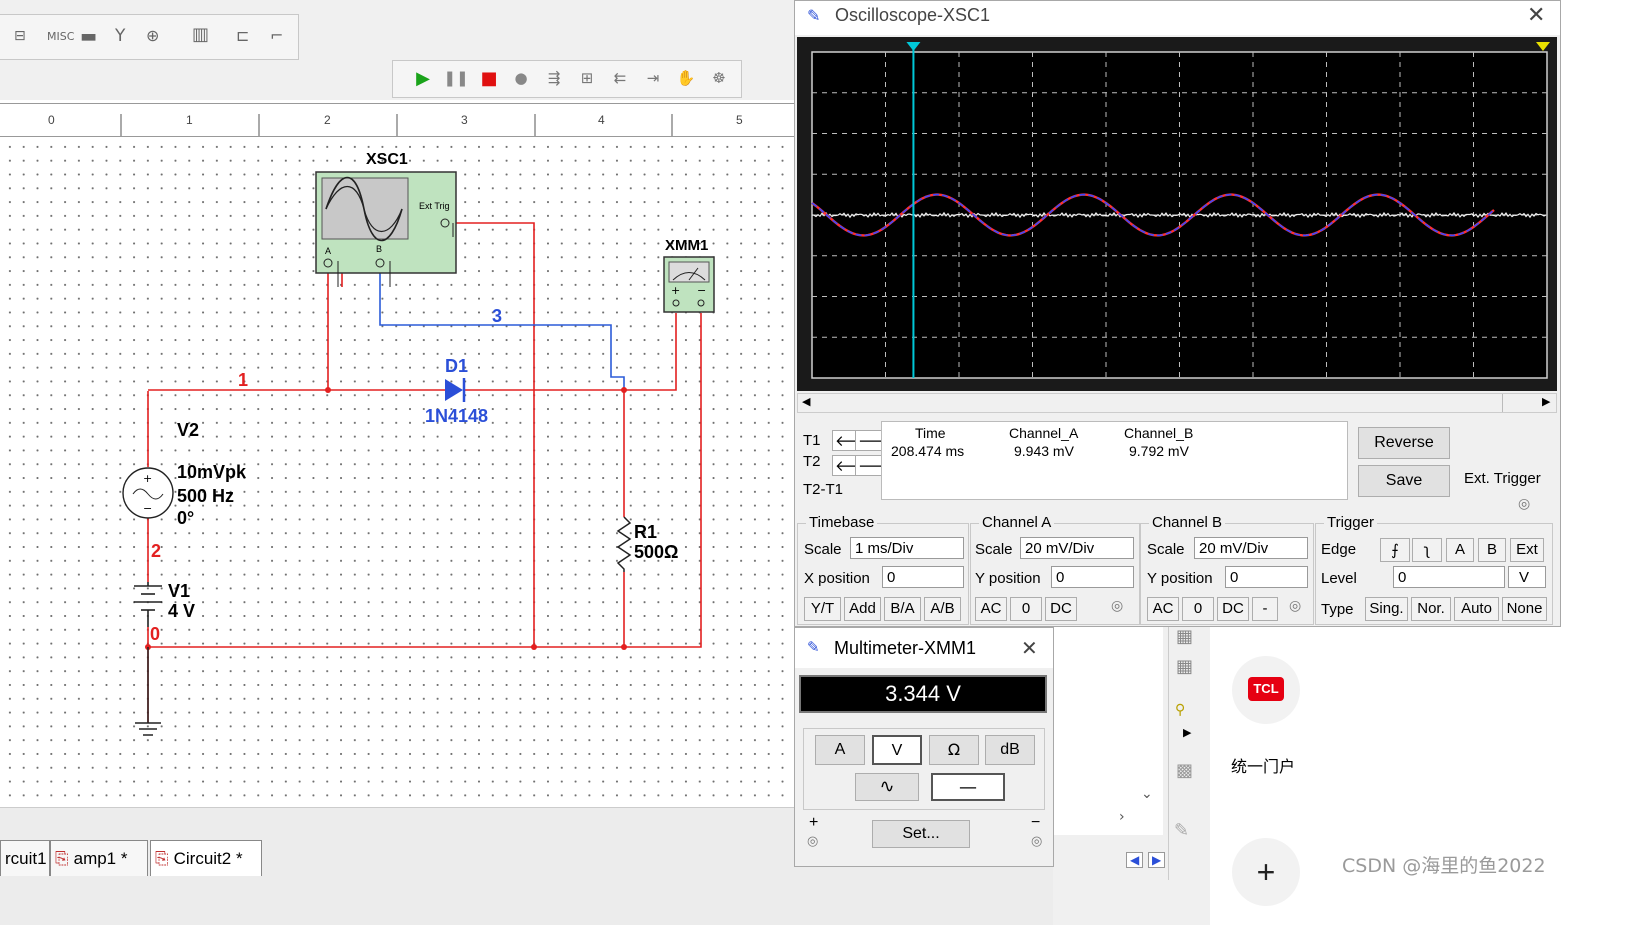 Image resolution: width=1645 pixels, height=925 pixels. I want to click on trigger-normal-button: Nor., so click(1431, 609).